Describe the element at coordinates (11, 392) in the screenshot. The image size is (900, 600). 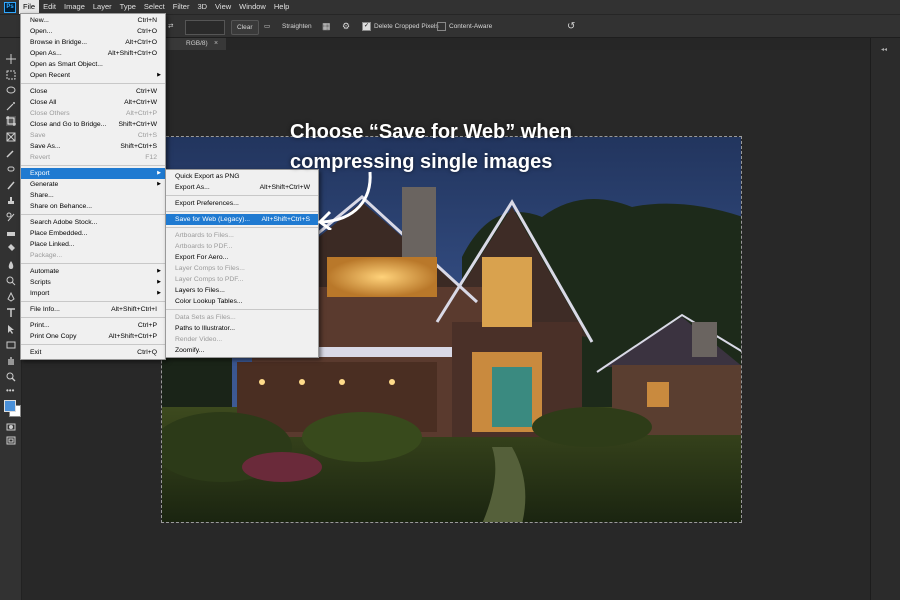
I see `more-tools-icon: •••` at that location.